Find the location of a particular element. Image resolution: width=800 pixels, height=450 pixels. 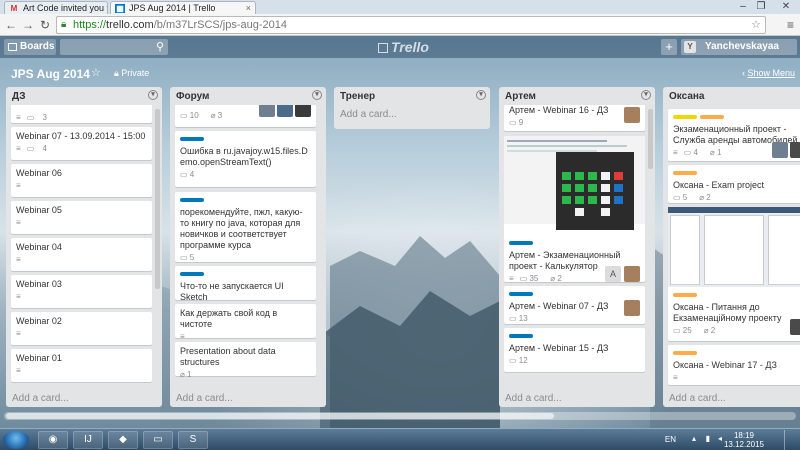

browser-tab-gmail: M Art Code invited you to a is located at coordinates (56, 7).